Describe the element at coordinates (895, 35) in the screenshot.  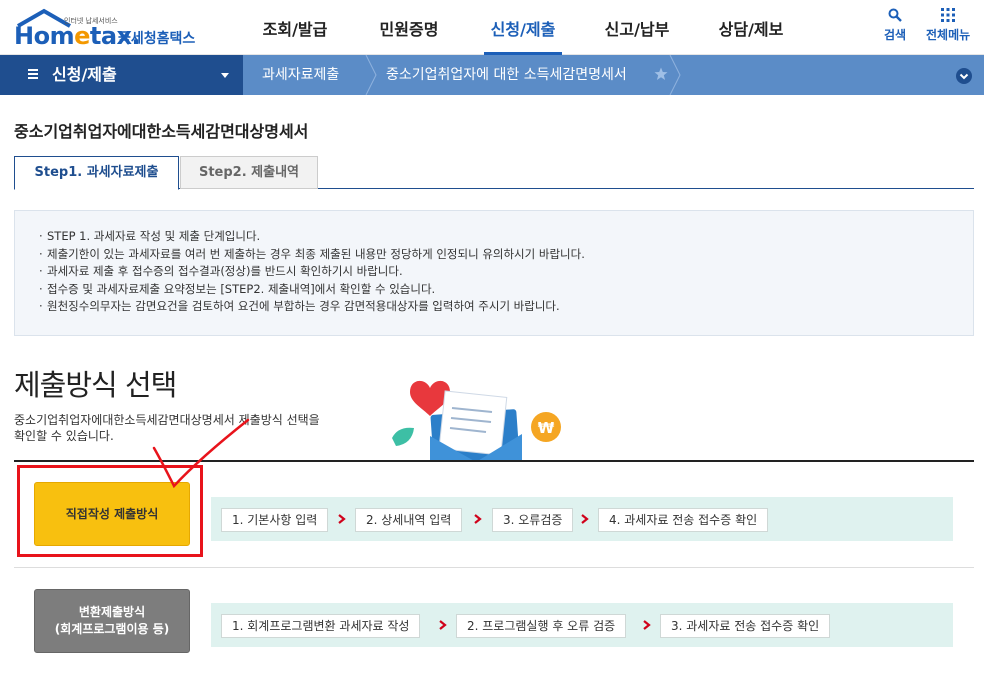
I see `search-label: 검색` at that location.